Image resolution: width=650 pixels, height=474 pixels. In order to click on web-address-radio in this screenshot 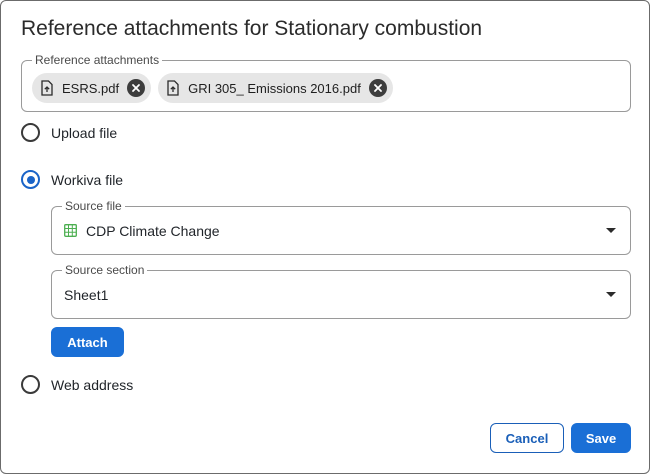, I will do `click(30, 384)`.